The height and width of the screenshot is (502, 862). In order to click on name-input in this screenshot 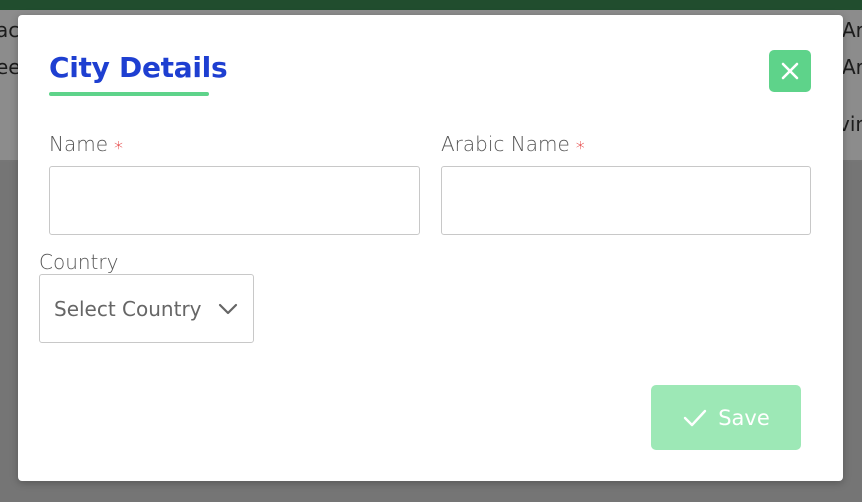, I will do `click(234, 200)`.